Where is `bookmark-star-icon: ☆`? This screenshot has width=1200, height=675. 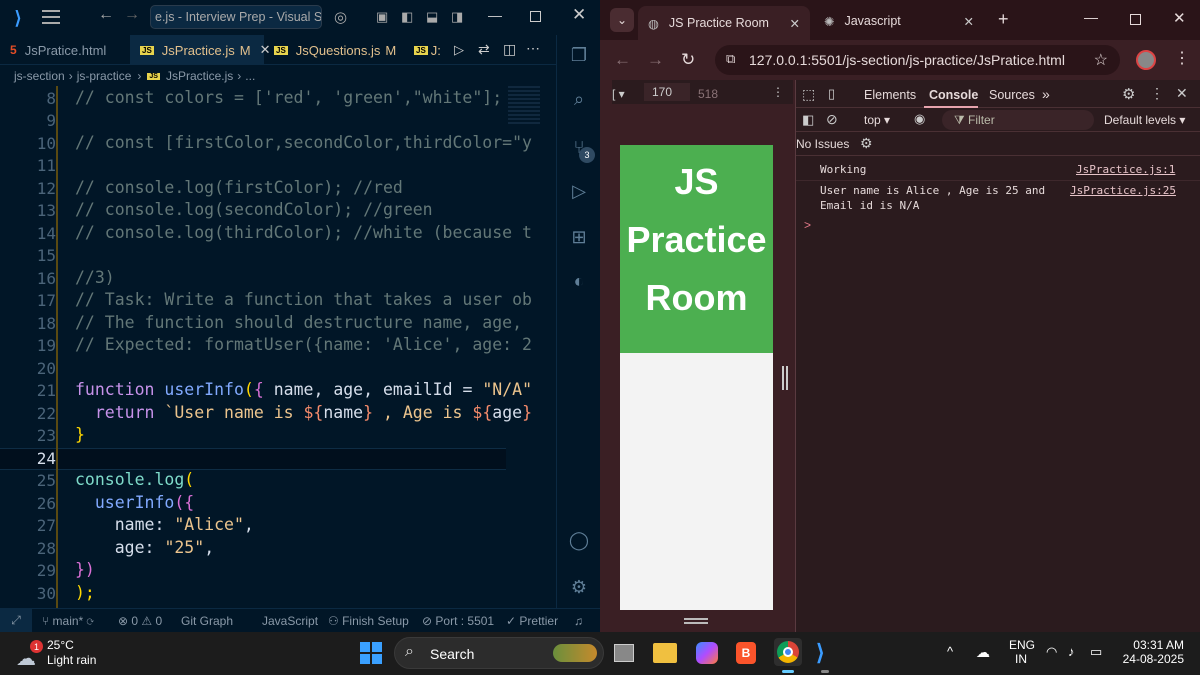 bookmark-star-icon: ☆ is located at coordinates (1101, 60).